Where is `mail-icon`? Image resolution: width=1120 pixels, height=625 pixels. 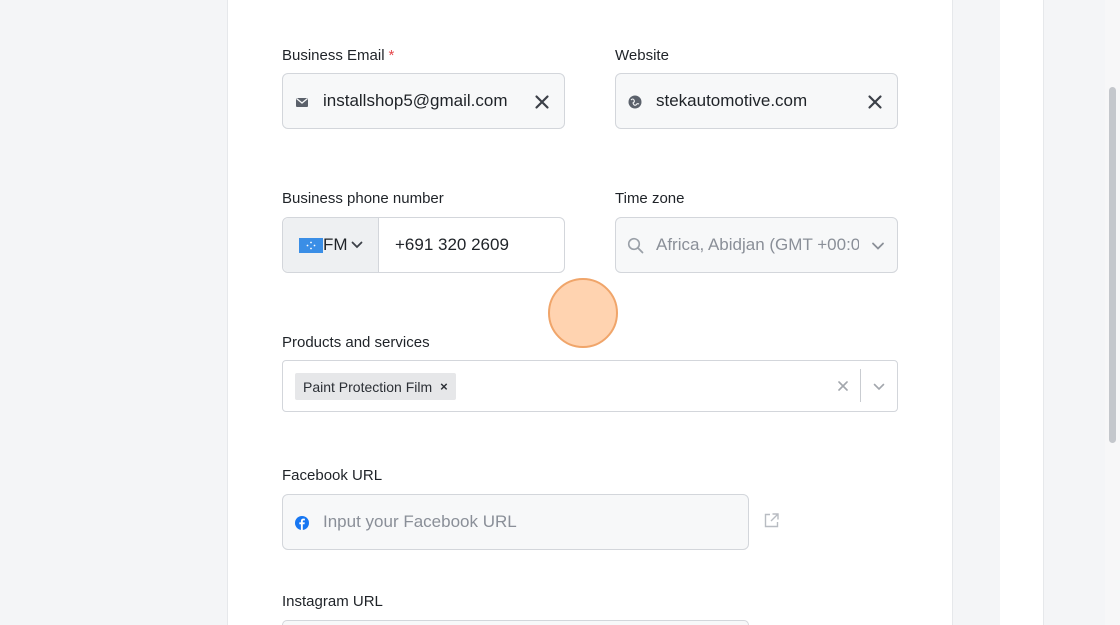 mail-icon is located at coordinates (302, 102).